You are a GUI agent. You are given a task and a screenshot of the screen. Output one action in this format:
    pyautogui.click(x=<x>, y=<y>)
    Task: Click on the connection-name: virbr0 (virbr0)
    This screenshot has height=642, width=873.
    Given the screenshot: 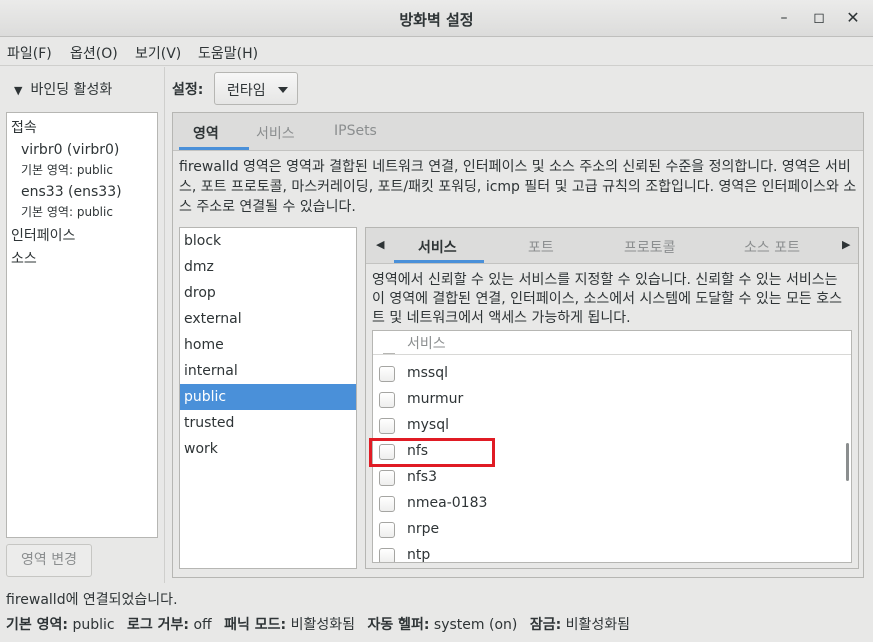 What is the action you would take?
    pyautogui.click(x=70, y=150)
    